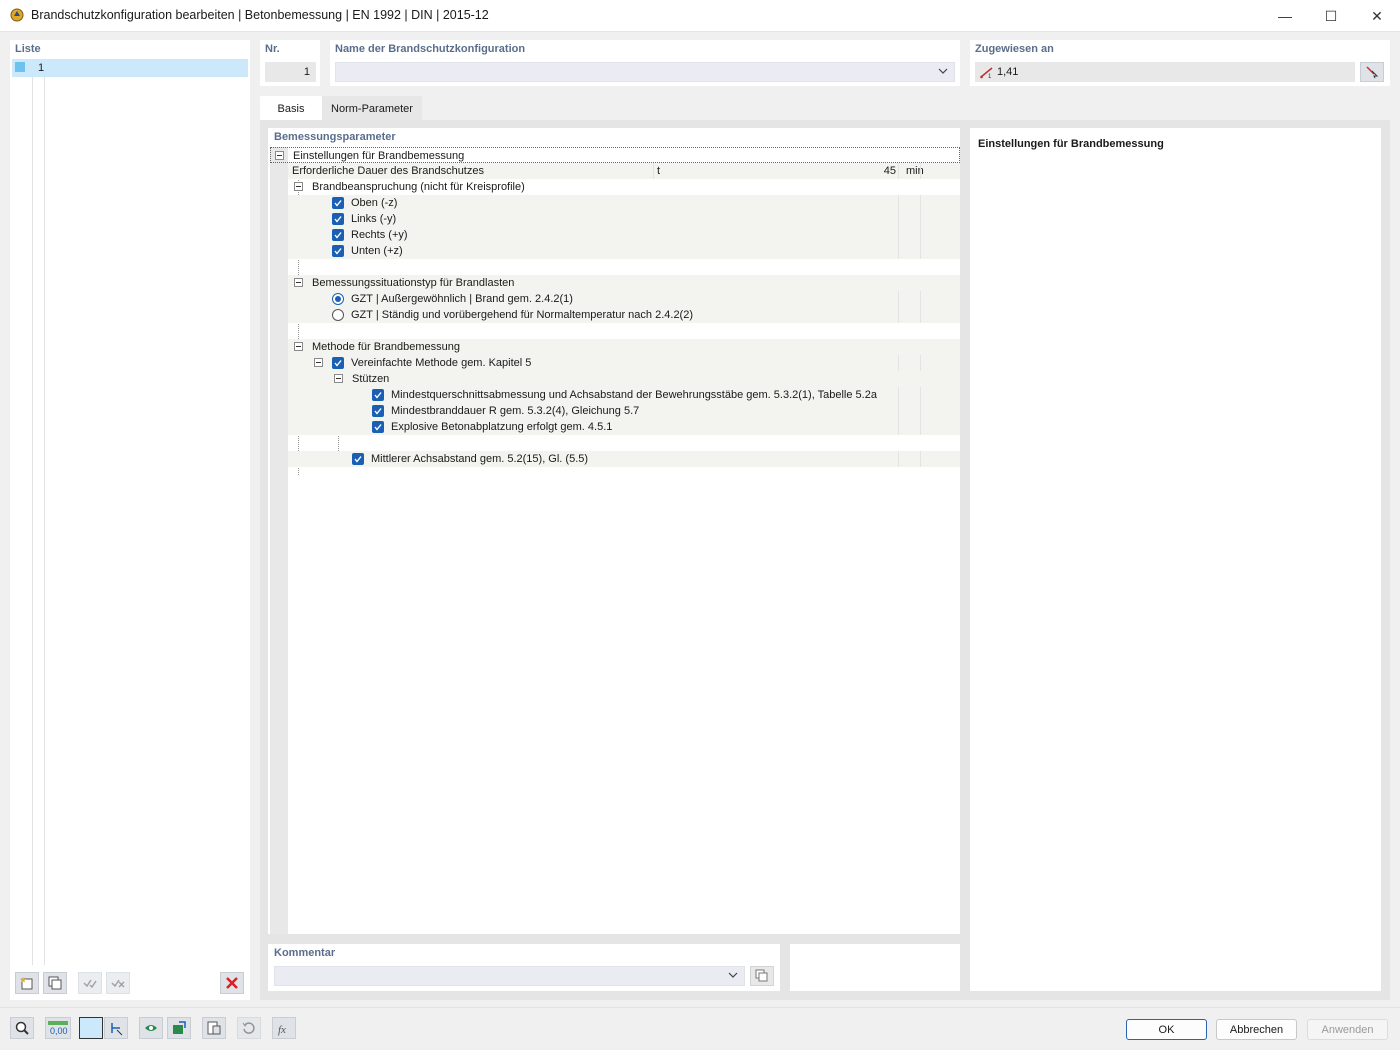 The width and height of the screenshot is (1400, 1050). What do you see at coordinates (1372, 72) in the screenshot?
I see `select-members-button` at bounding box center [1372, 72].